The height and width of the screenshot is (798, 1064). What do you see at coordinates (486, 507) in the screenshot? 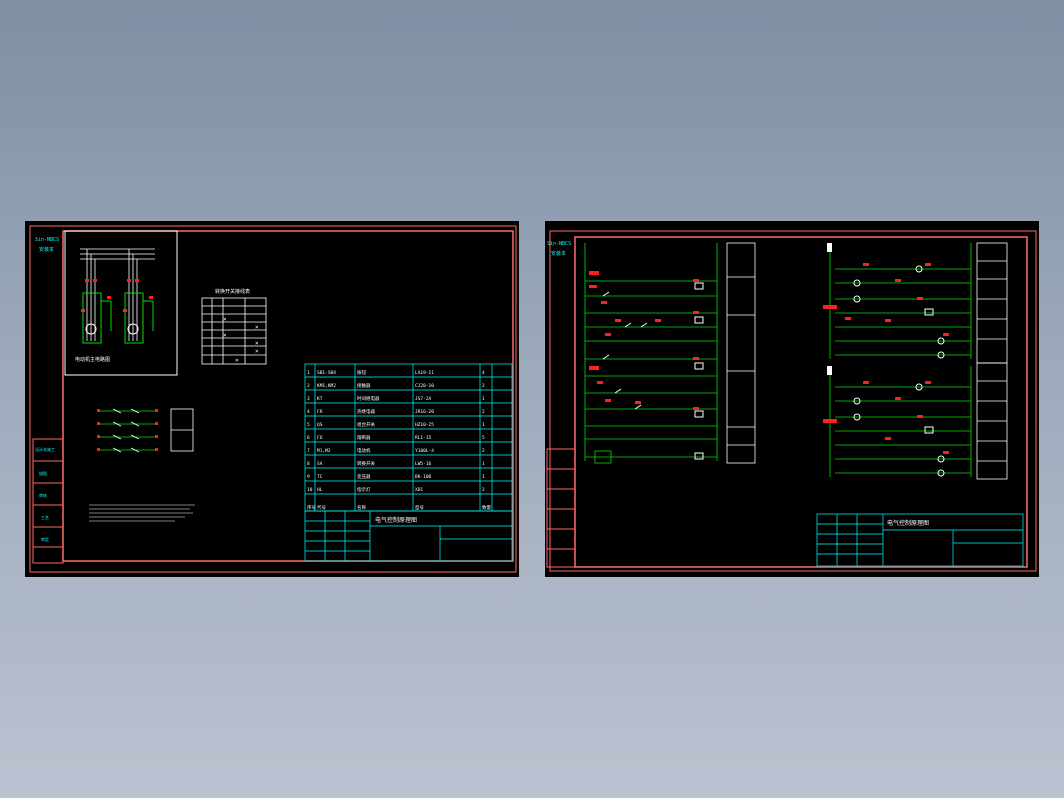
I see `bom-header-cell: 数量` at bounding box center [486, 507].